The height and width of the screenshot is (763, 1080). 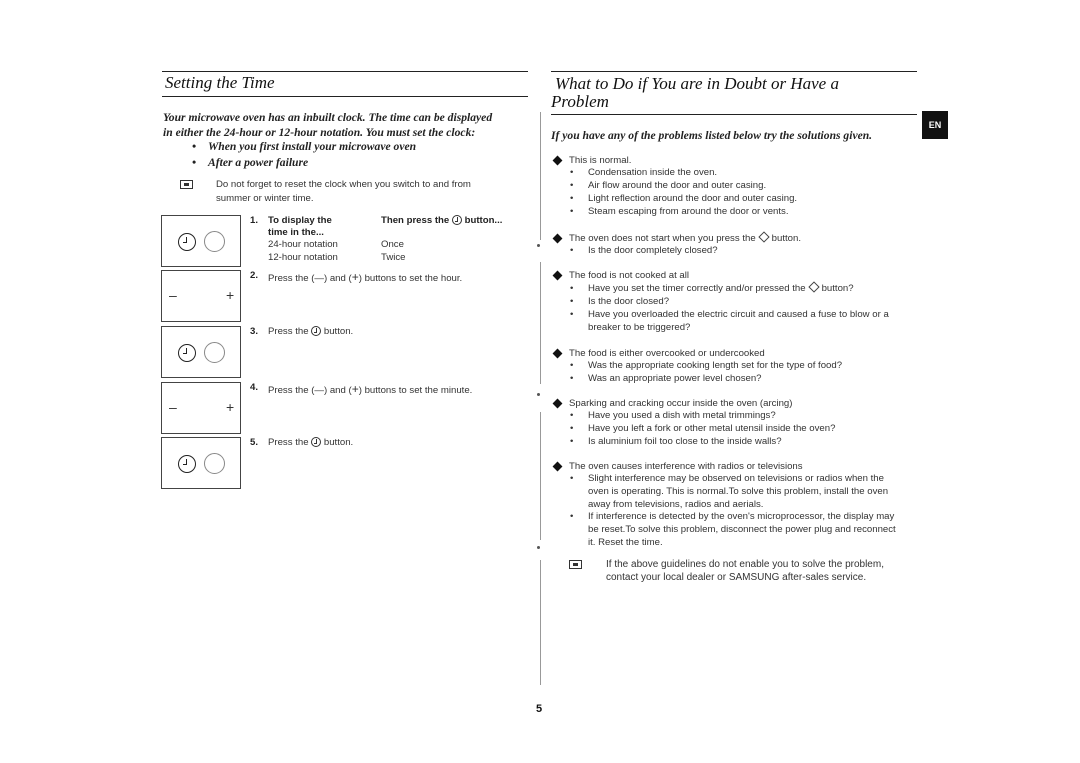 What do you see at coordinates (639, 327) in the screenshot?
I see `solution-item-cont: breaker to be triggered?` at bounding box center [639, 327].